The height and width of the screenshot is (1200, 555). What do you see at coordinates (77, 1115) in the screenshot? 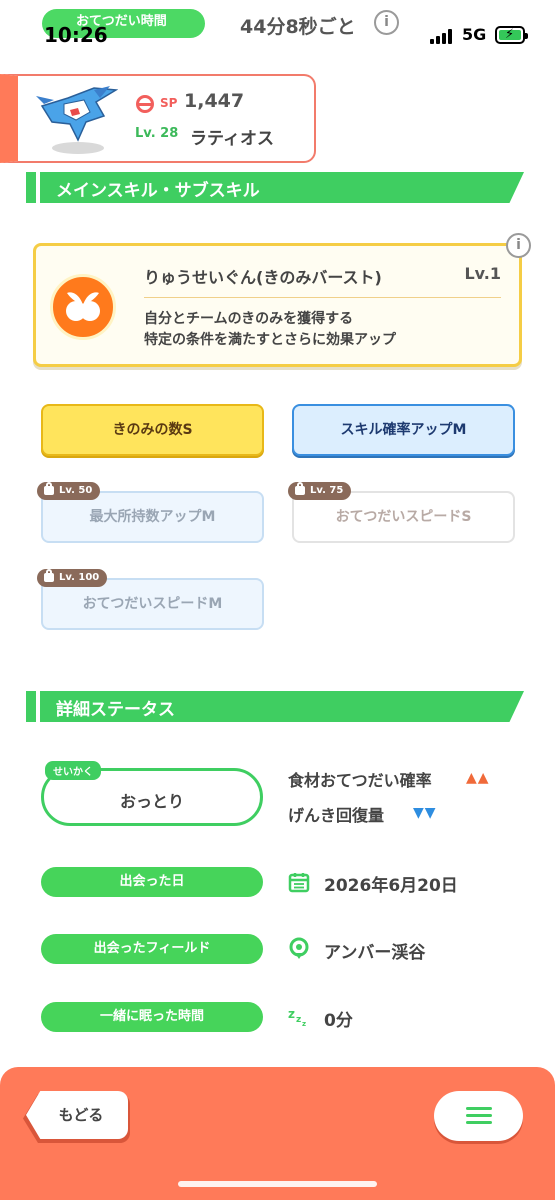
I see `back-button: もどる` at bounding box center [77, 1115].